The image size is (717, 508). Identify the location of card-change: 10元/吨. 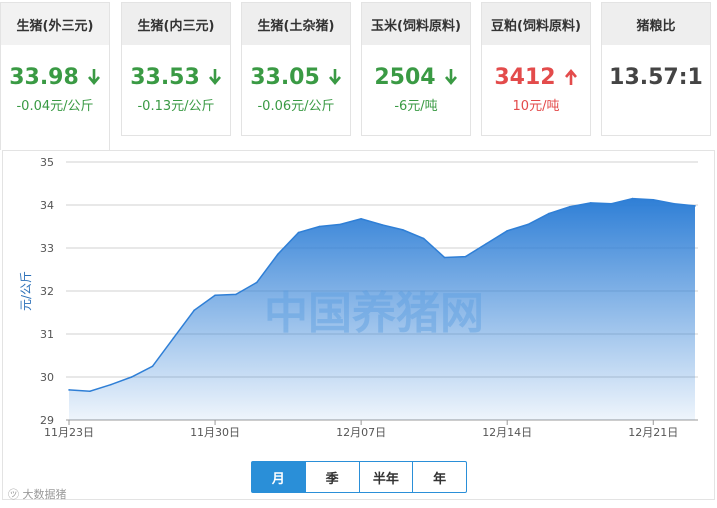
(536, 106).